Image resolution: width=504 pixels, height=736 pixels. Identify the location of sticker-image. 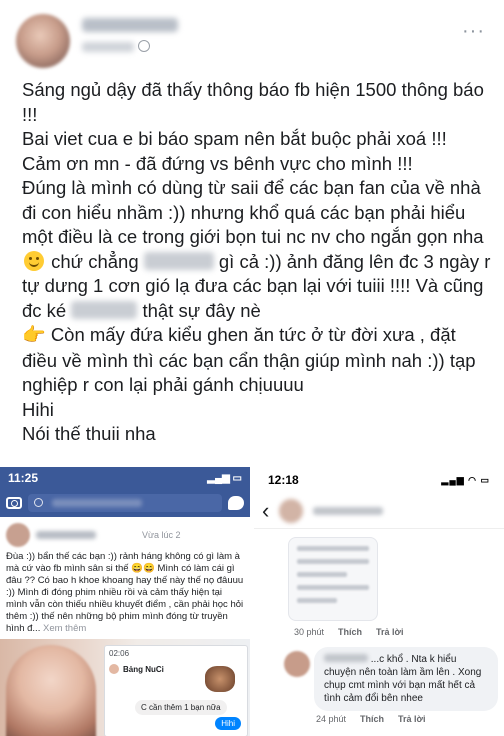
(220, 679).